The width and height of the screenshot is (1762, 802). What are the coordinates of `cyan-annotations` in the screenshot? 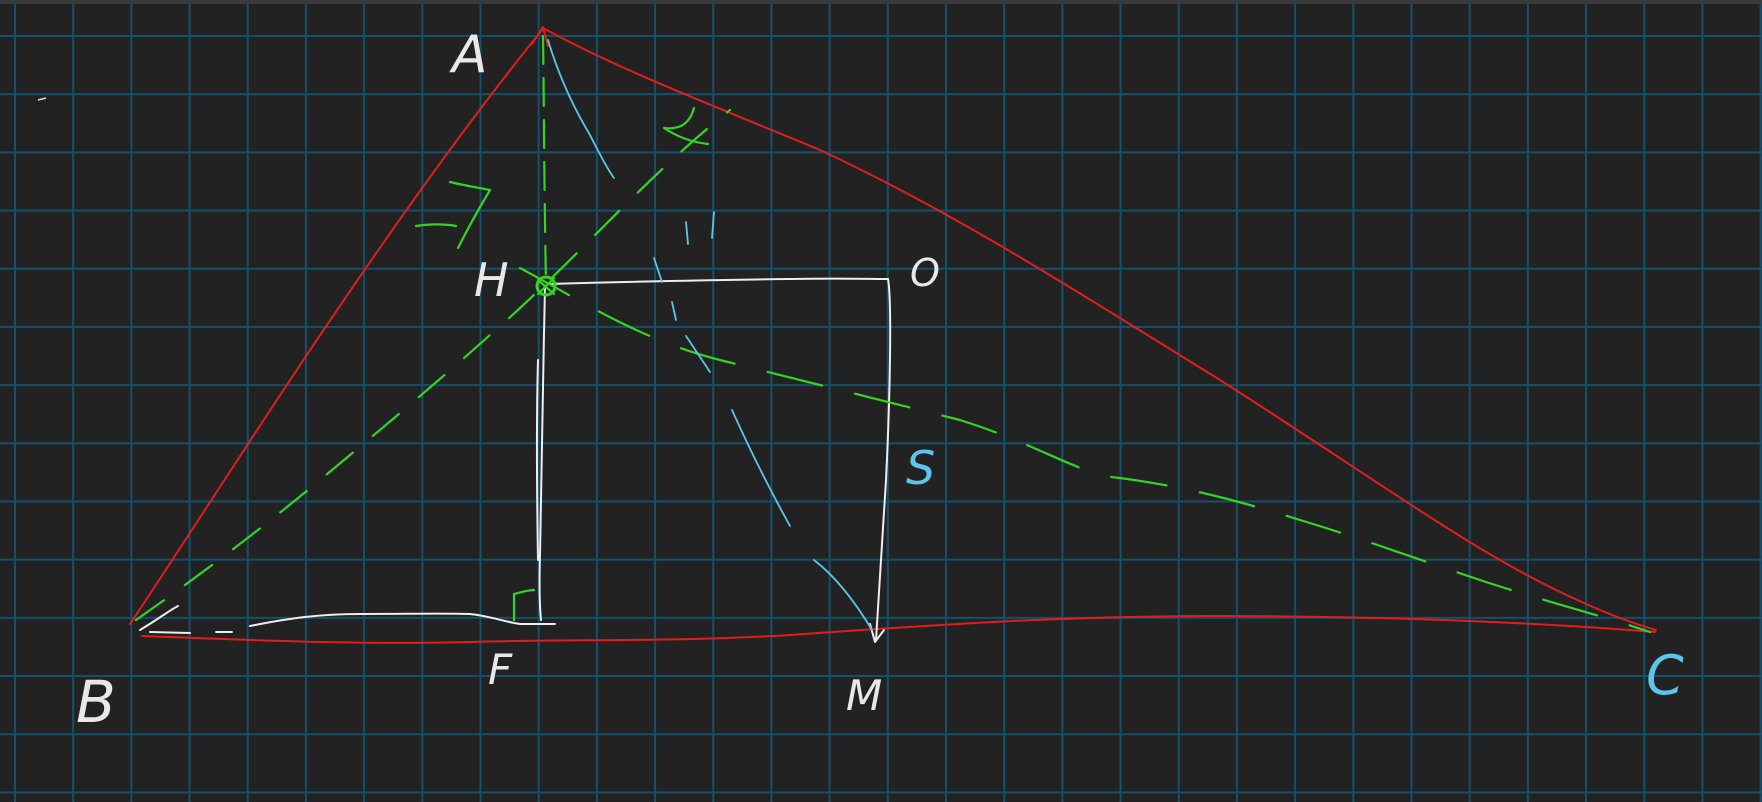 It's located at (710, 335).